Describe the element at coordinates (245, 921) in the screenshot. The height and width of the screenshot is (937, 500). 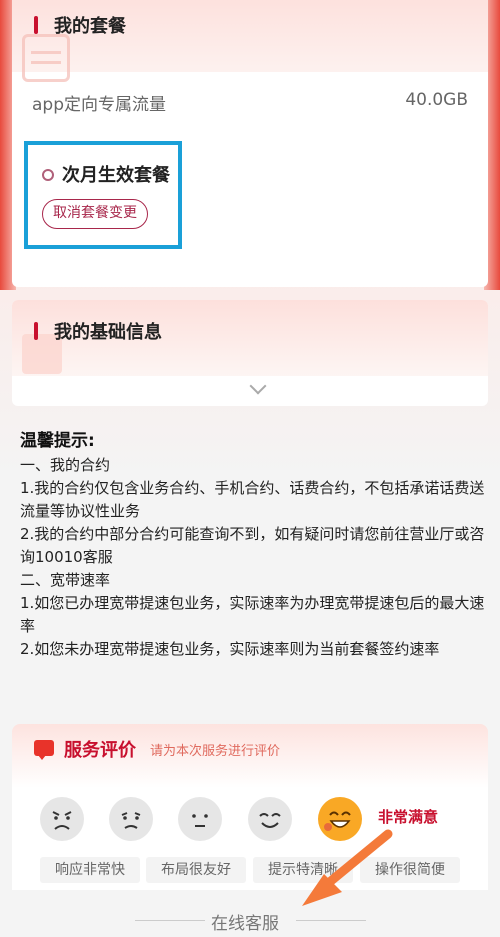
I see `online-service-link: 在线客服` at that location.